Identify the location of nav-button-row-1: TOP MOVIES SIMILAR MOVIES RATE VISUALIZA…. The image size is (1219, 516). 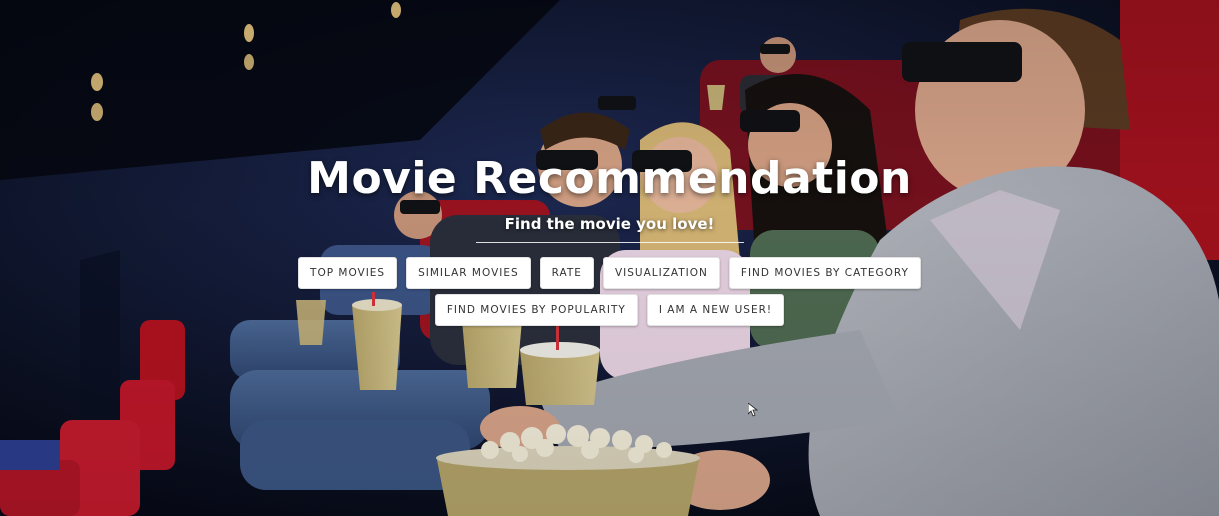
(609, 273).